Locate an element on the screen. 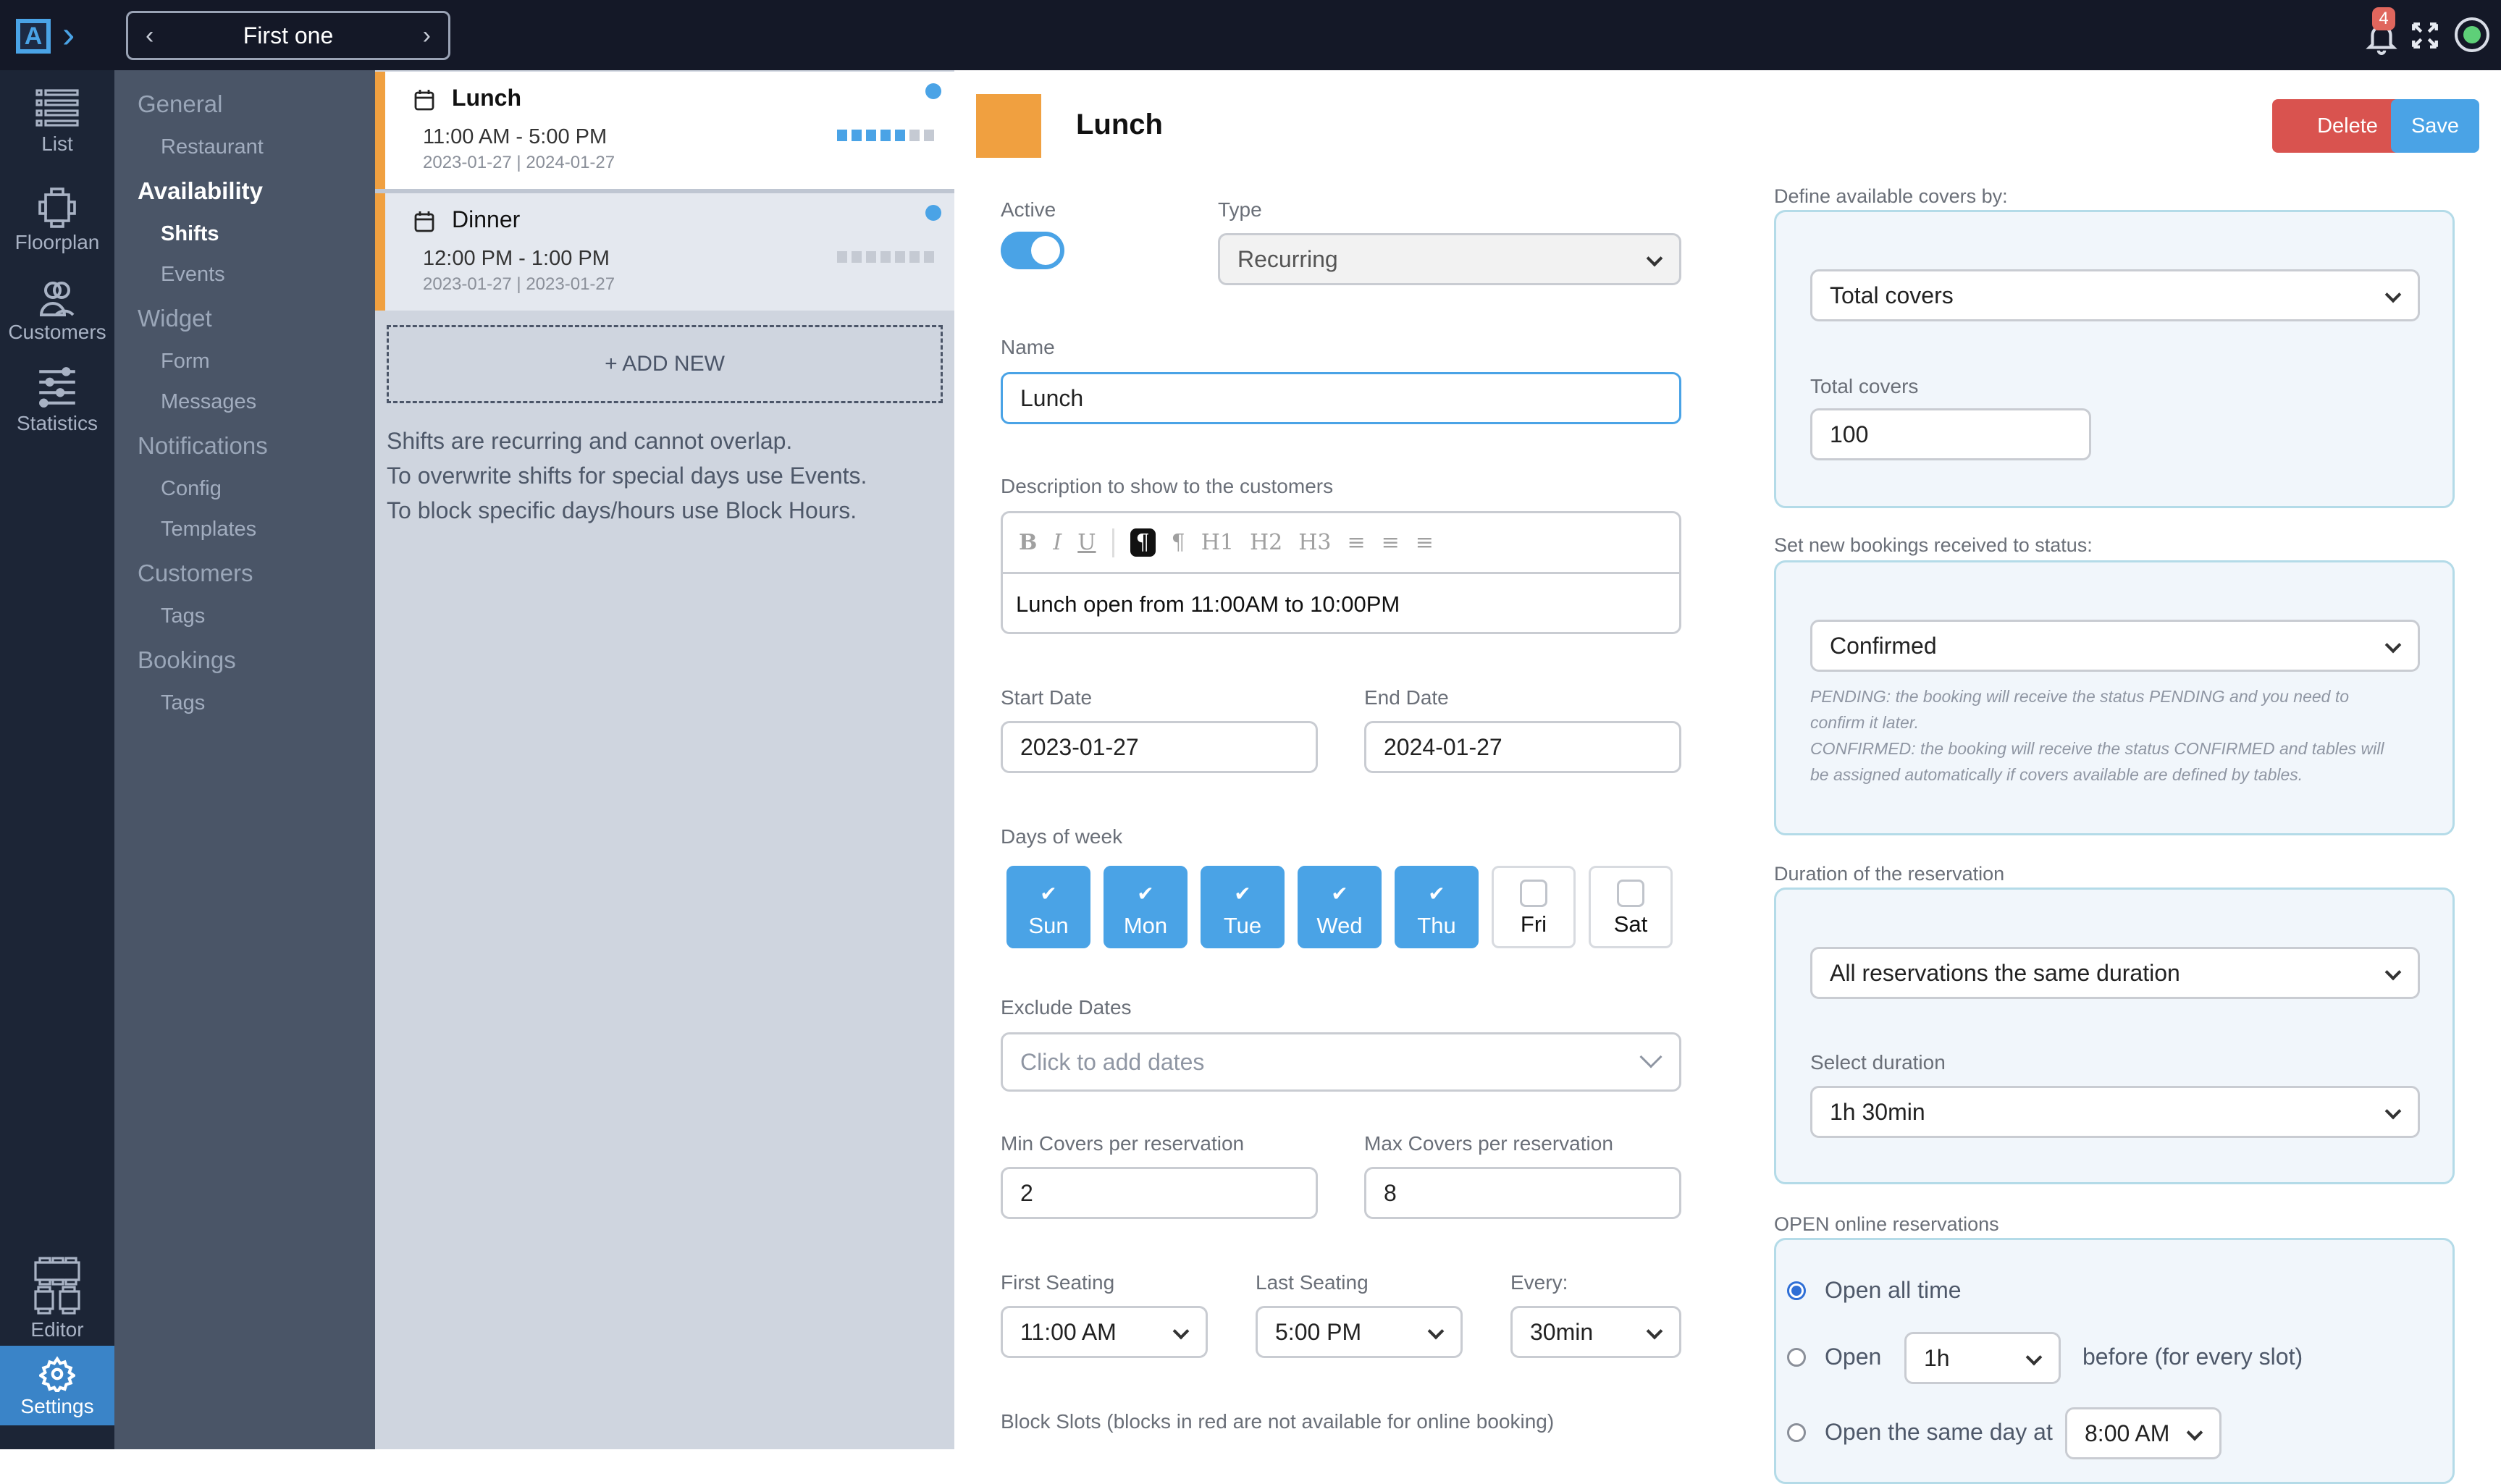  open-same-day-radio is located at coordinates (1797, 1432).